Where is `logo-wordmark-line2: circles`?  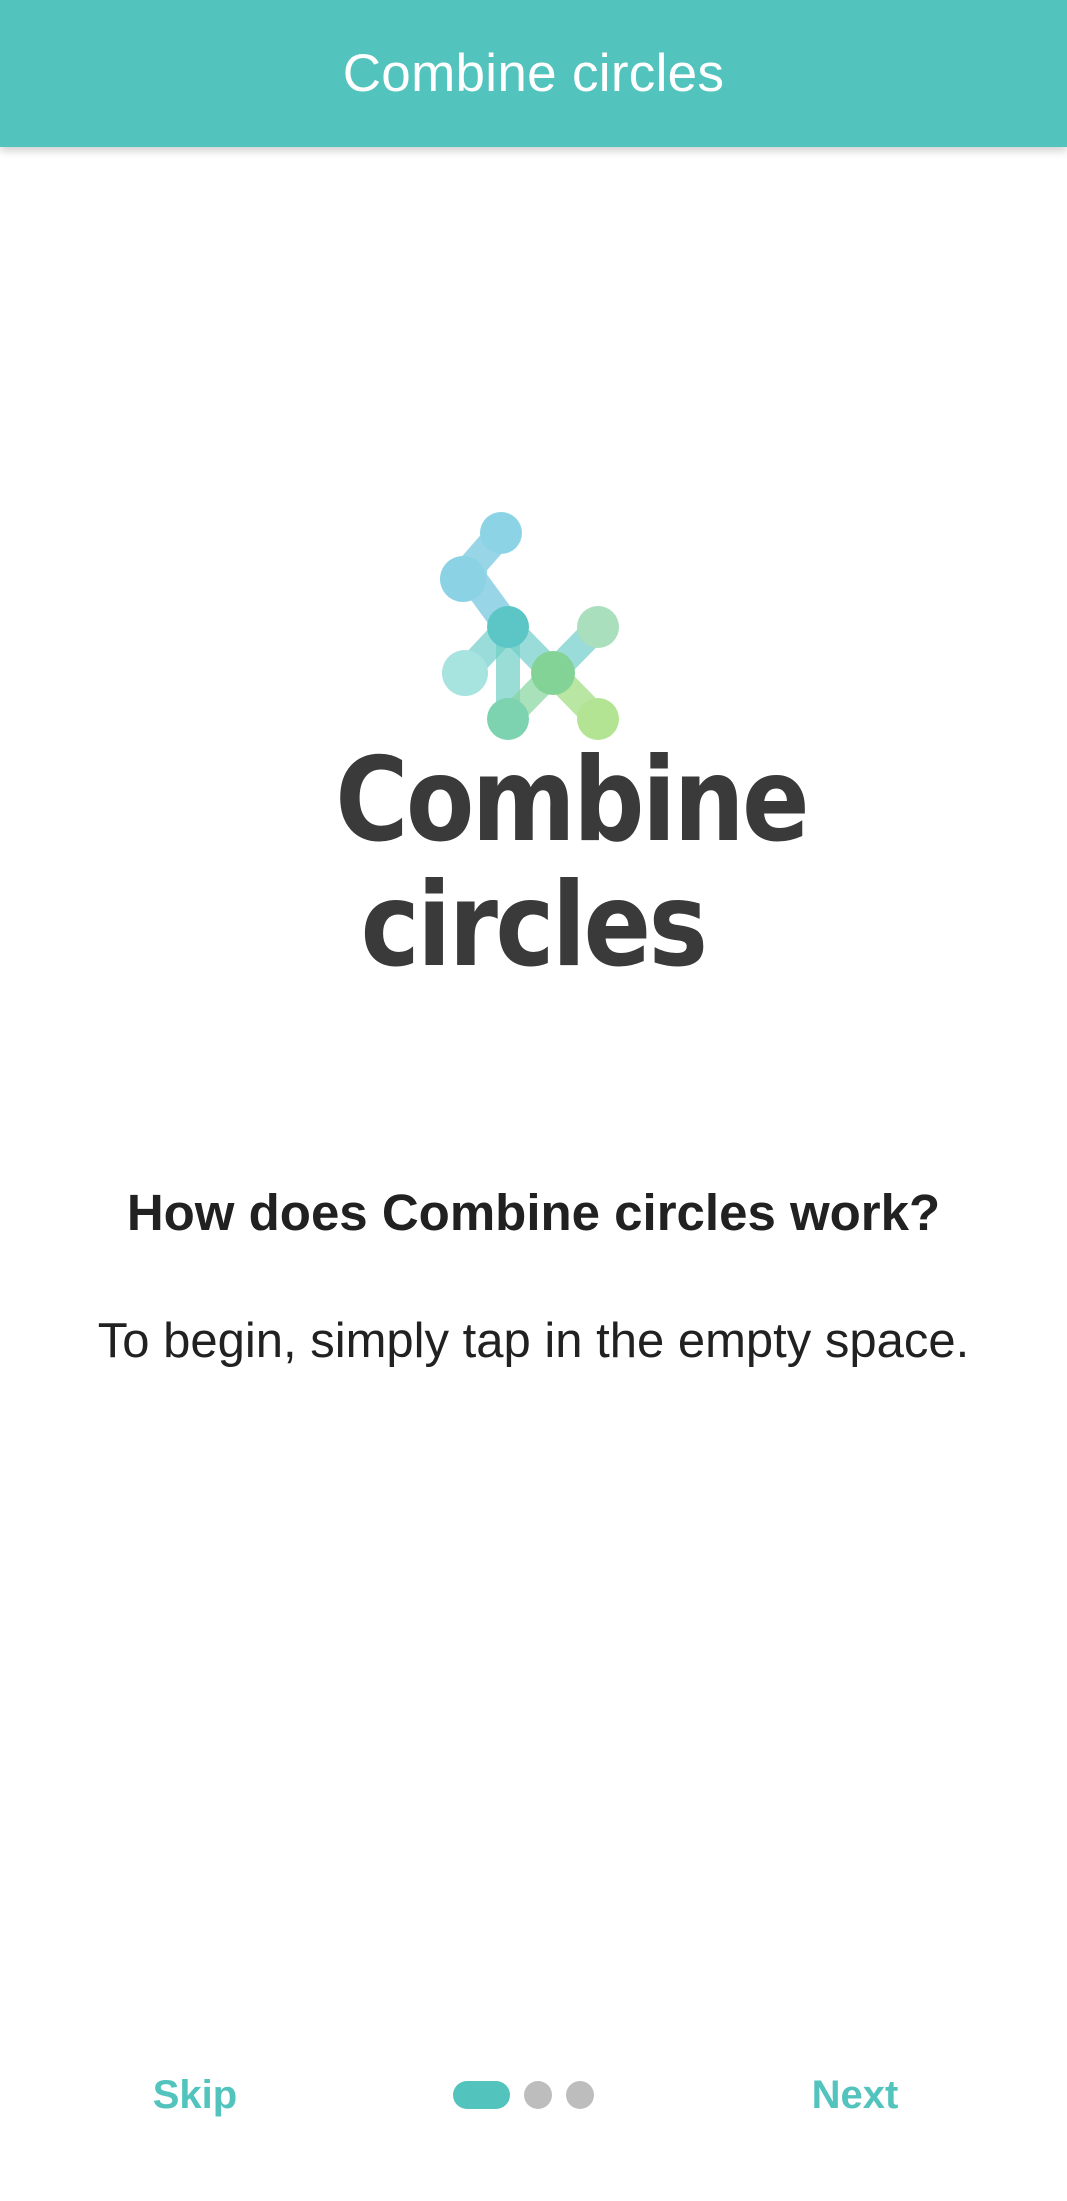 logo-wordmark-line2: circles is located at coordinates (534, 925).